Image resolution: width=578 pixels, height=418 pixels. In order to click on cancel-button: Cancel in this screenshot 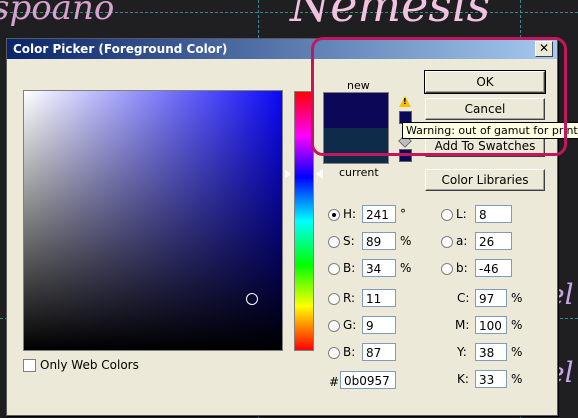, I will do `click(485, 109)`.